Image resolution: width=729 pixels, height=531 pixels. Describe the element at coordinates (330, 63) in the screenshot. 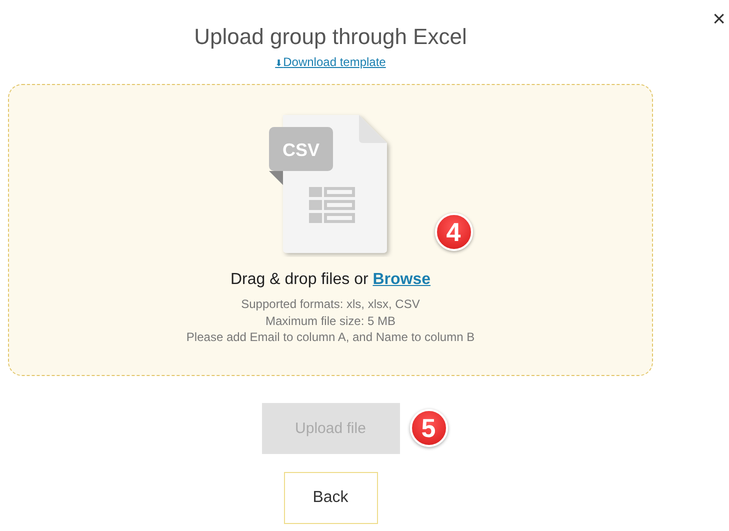

I see `download-template-link: ⬇Download template` at that location.